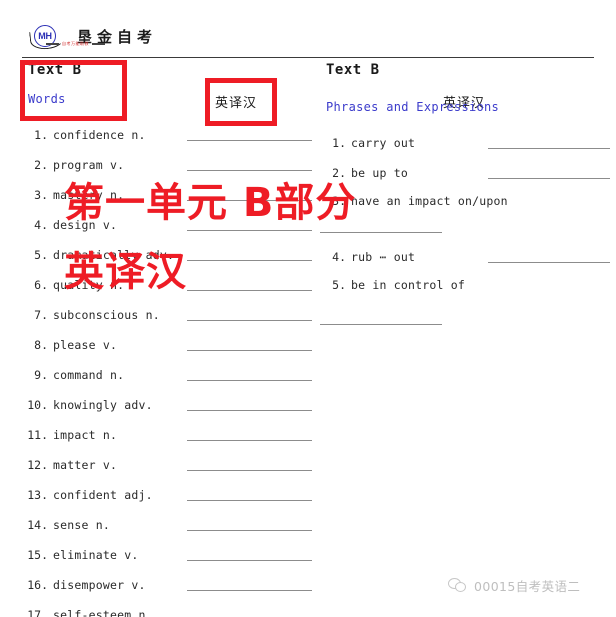 The width and height of the screenshot is (616, 617). What do you see at coordinates (99, 135) in the screenshot?
I see `item-term: confidence n.` at bounding box center [99, 135].